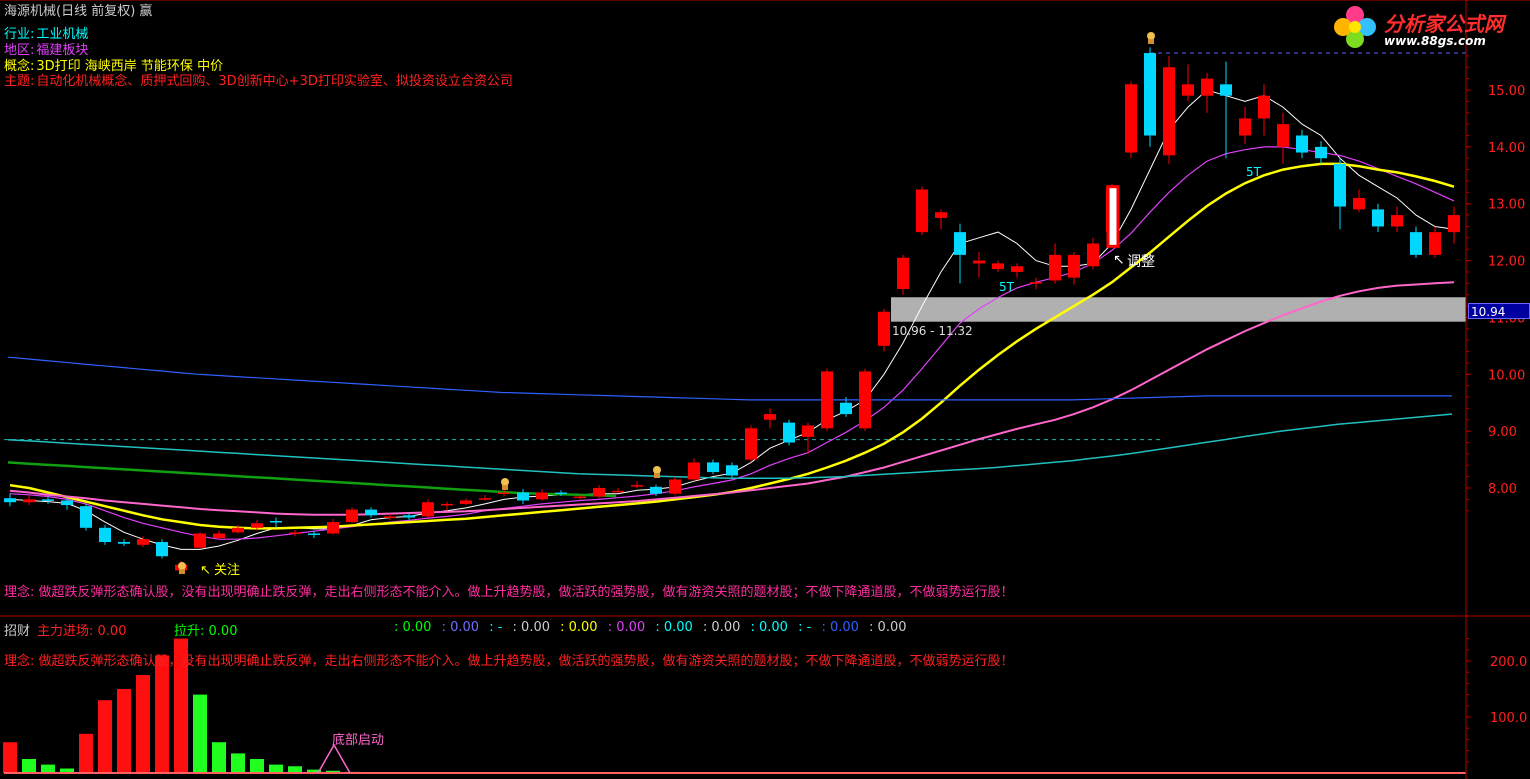 The image size is (1530, 779). Describe the element at coordinates (334, 758) in the screenshot. I see `bottom-start-marker` at that location.